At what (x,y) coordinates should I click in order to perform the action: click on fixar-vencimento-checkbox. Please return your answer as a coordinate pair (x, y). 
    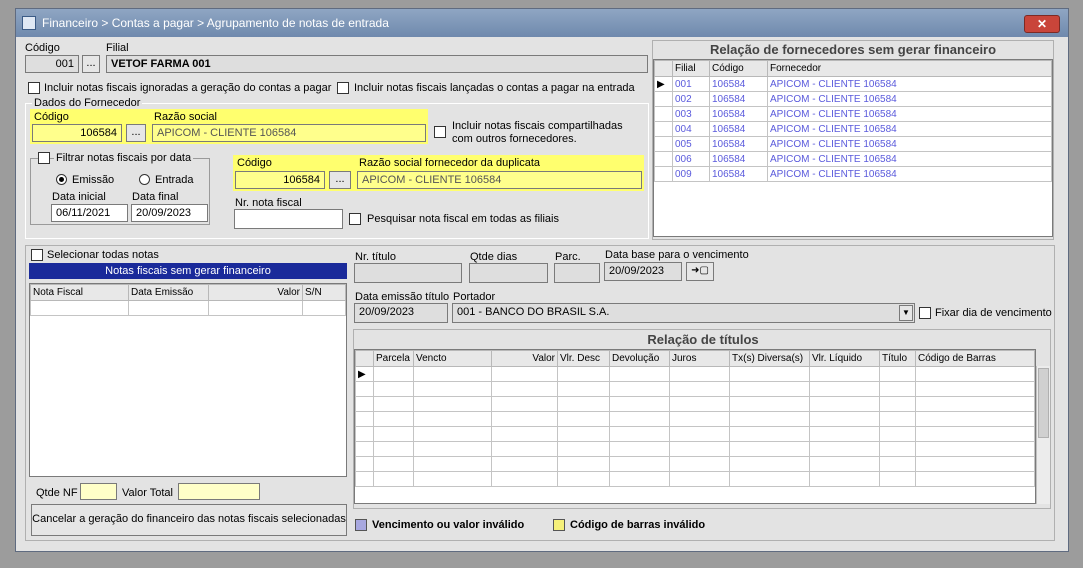
    Looking at the image, I should click on (925, 313).